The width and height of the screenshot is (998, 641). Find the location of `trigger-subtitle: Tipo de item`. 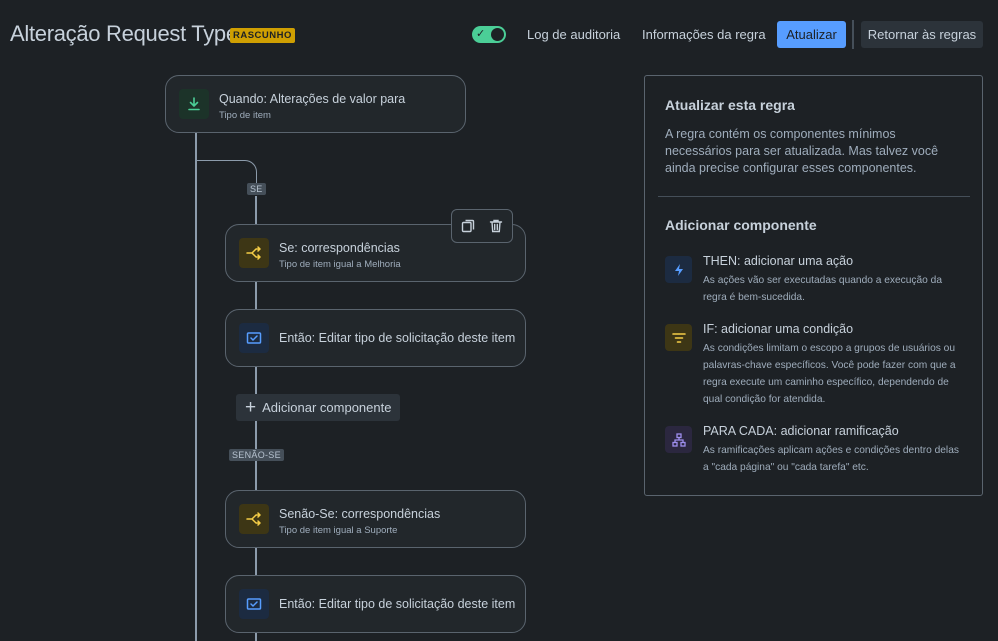

trigger-subtitle: Tipo de item is located at coordinates (245, 115).